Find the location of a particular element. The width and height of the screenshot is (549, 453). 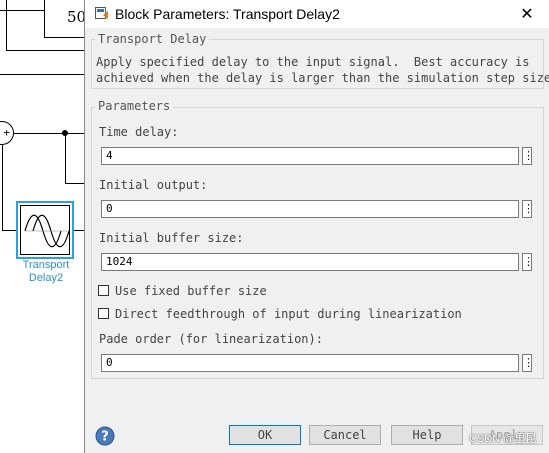

parameters-group-legend: Parameters is located at coordinates (134, 106).